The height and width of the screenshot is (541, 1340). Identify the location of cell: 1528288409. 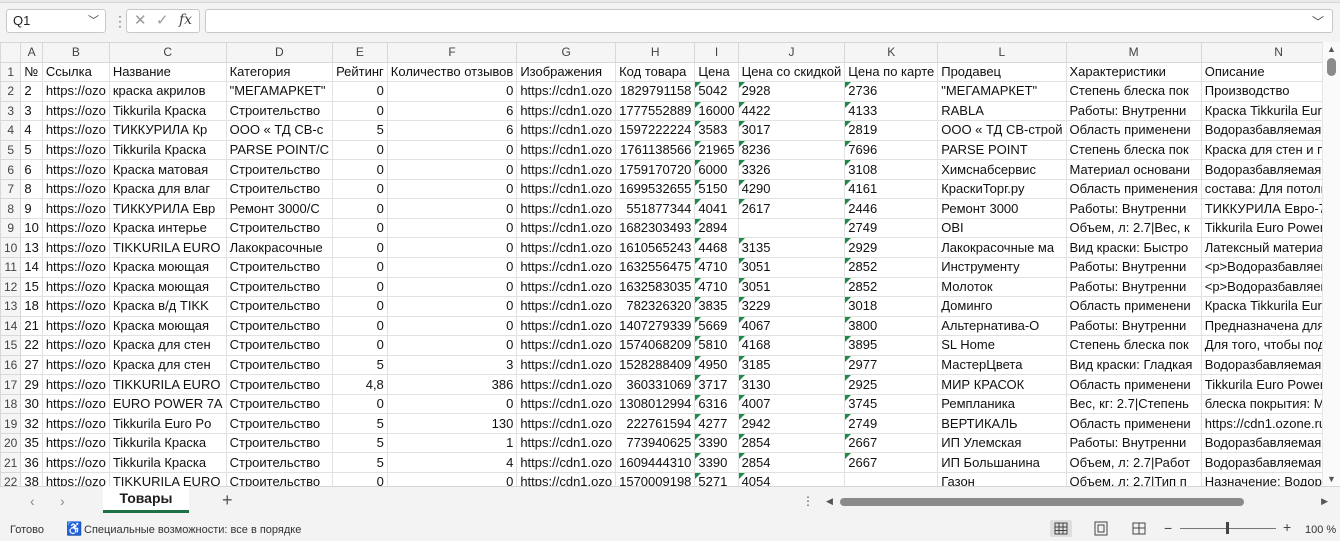
(655, 365).